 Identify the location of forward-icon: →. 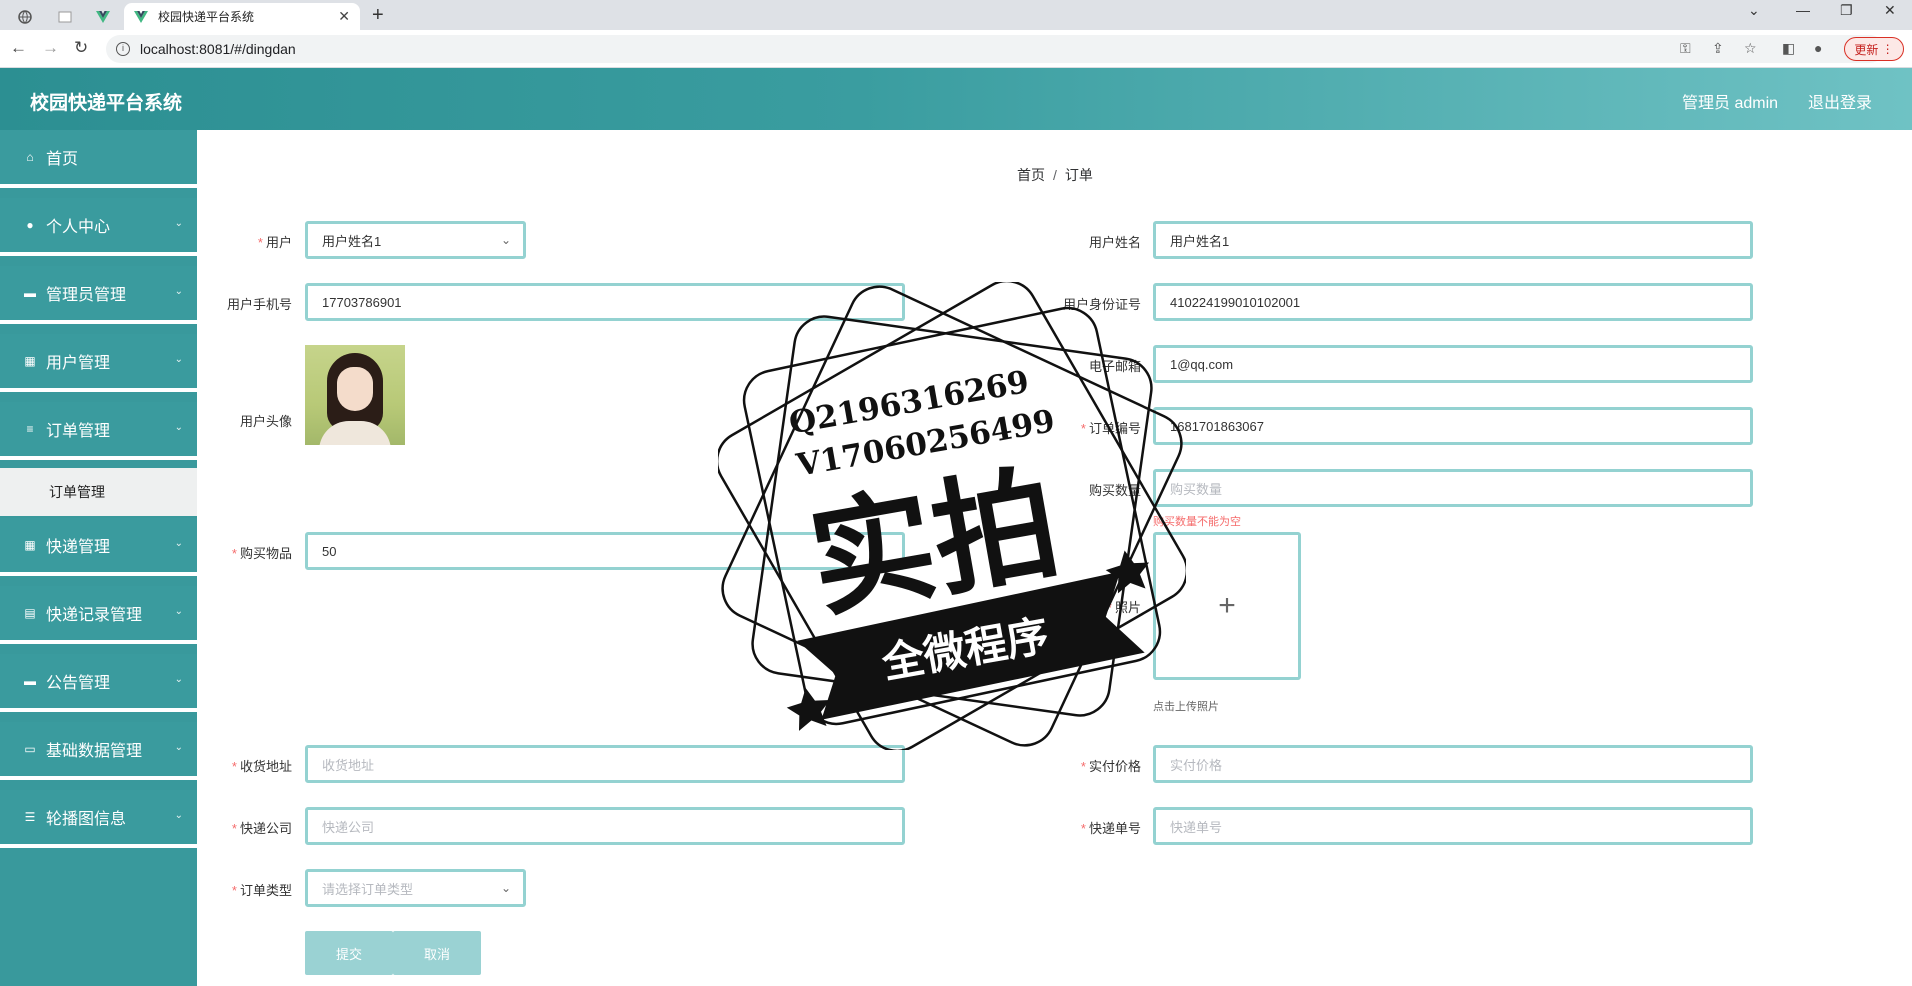
(50, 48).